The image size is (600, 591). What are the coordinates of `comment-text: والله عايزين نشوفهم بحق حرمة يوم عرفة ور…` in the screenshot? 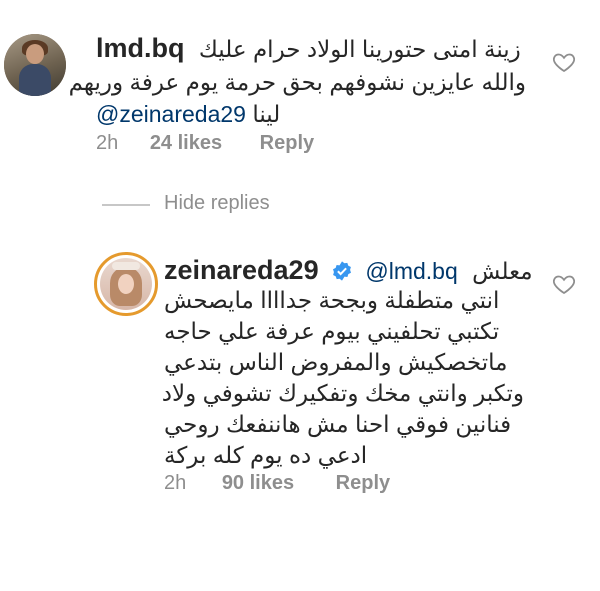 It's located at (297, 82).